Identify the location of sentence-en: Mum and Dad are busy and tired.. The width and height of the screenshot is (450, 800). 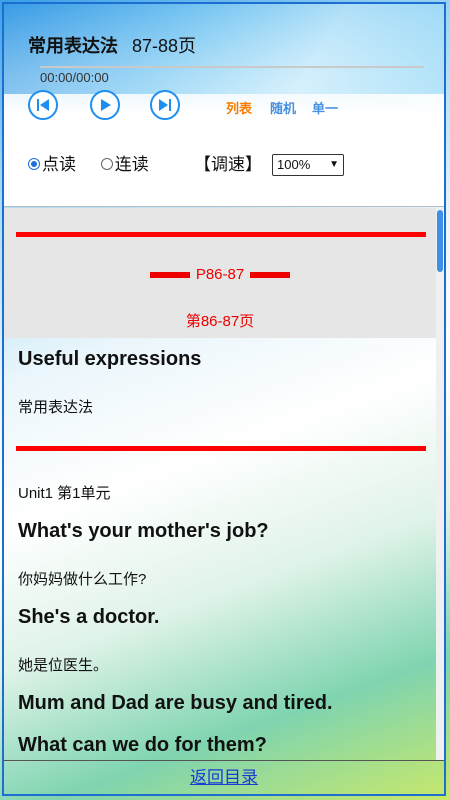
(175, 703).